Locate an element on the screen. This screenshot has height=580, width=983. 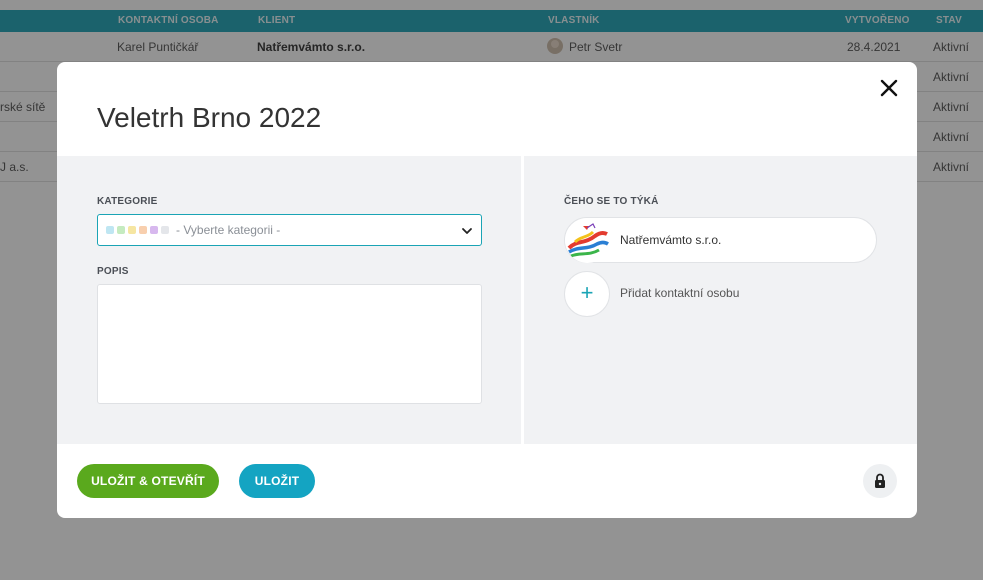
related-label: ČEHO SE TO TÝKÁ is located at coordinates (611, 201).